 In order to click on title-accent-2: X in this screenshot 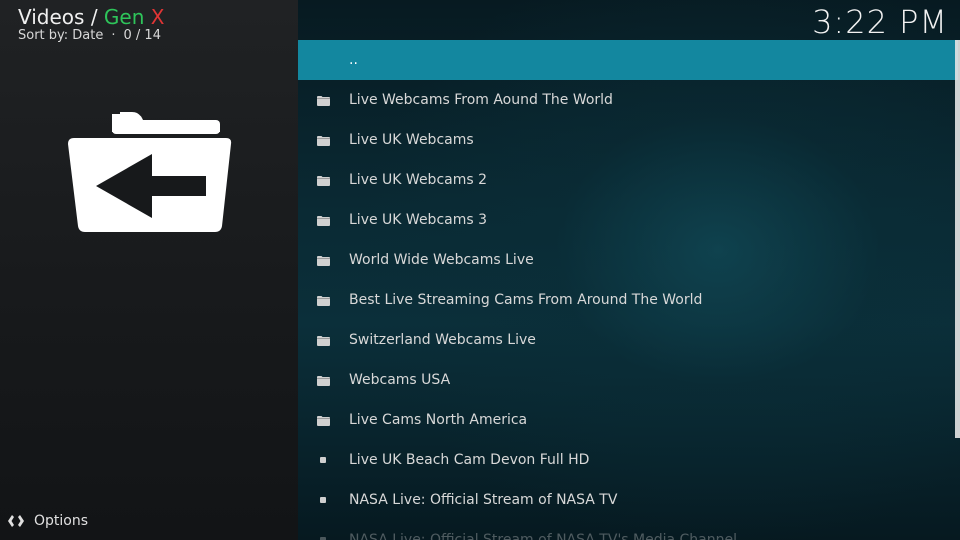, I will do `click(157, 17)`.